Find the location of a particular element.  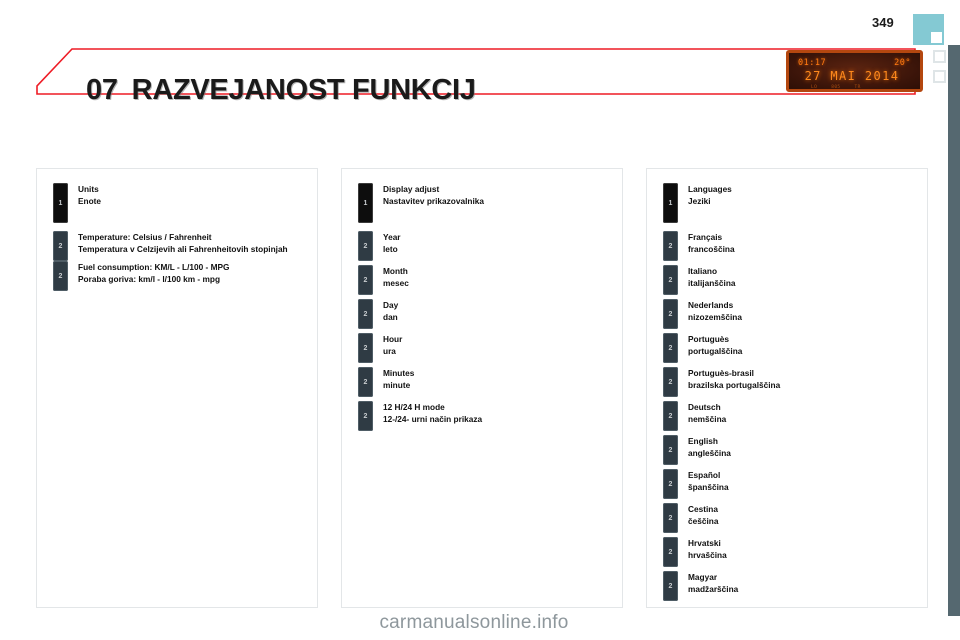

list-item-text: Portuguès-brasil brazilska portugalščina is located at coordinates (734, 379).